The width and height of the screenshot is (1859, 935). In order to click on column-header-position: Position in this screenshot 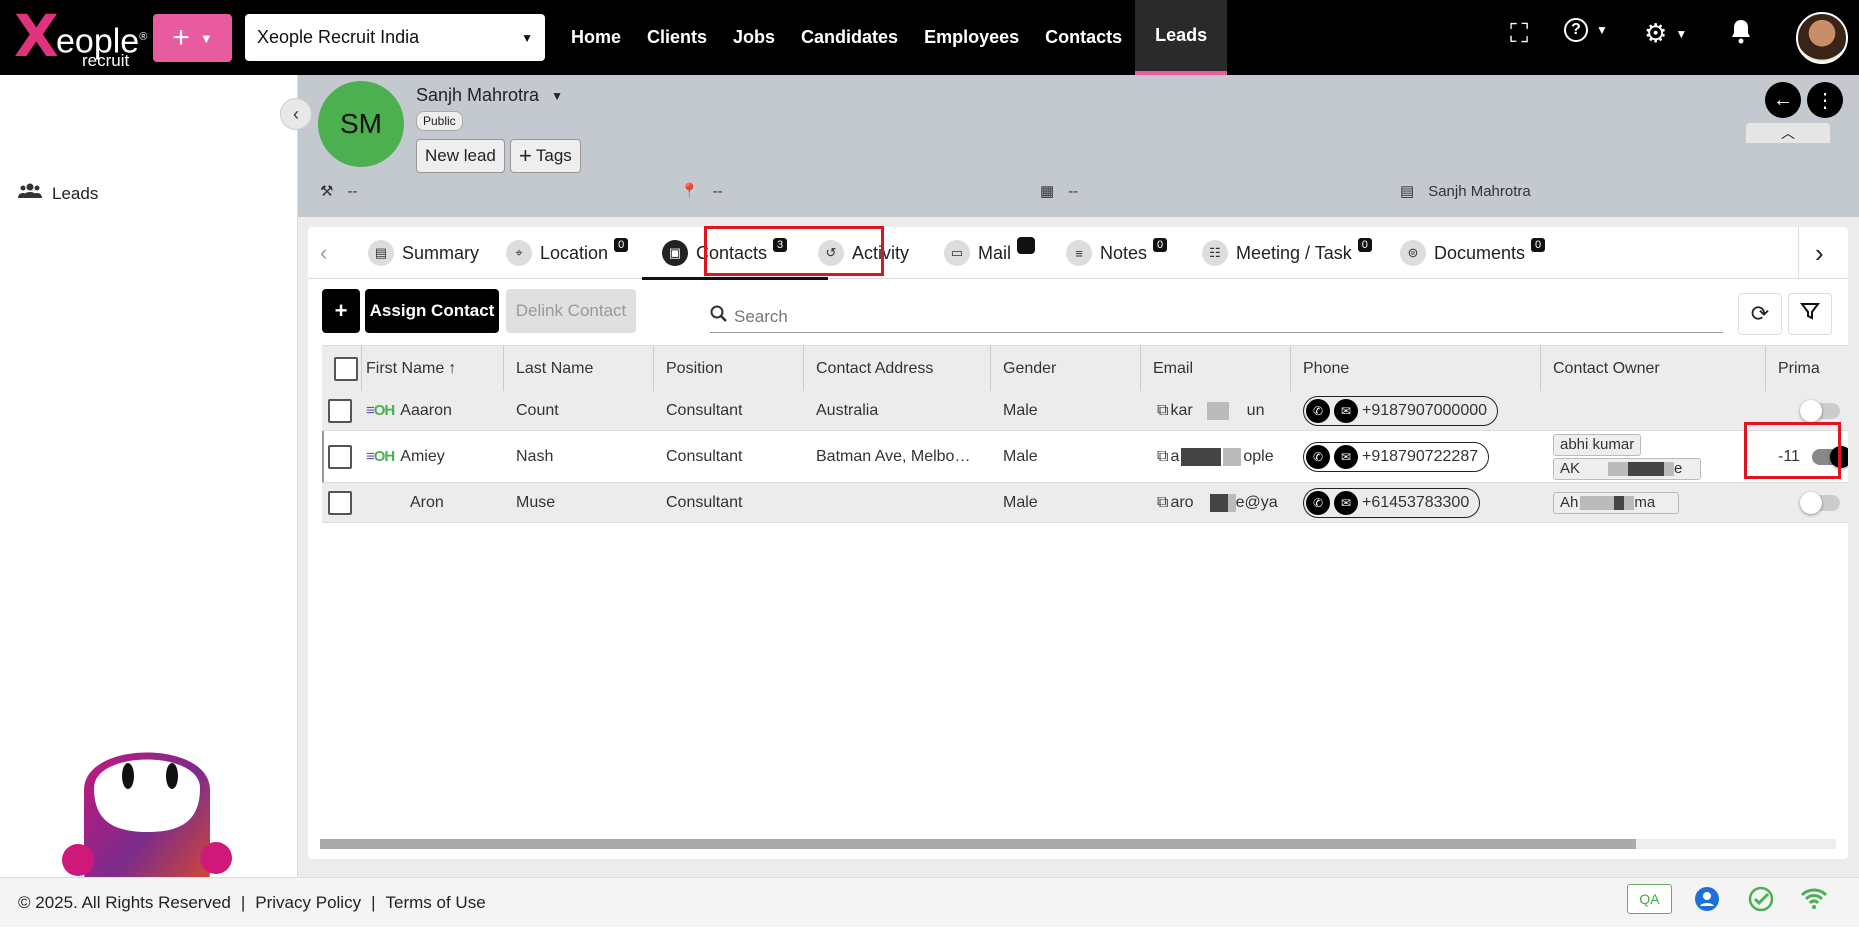, I will do `click(729, 369)`.